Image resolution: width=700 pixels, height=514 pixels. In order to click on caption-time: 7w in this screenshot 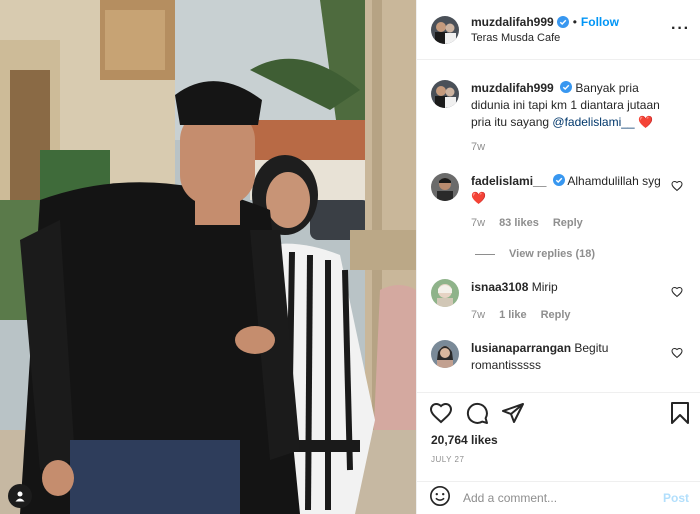, I will do `click(478, 147)`.